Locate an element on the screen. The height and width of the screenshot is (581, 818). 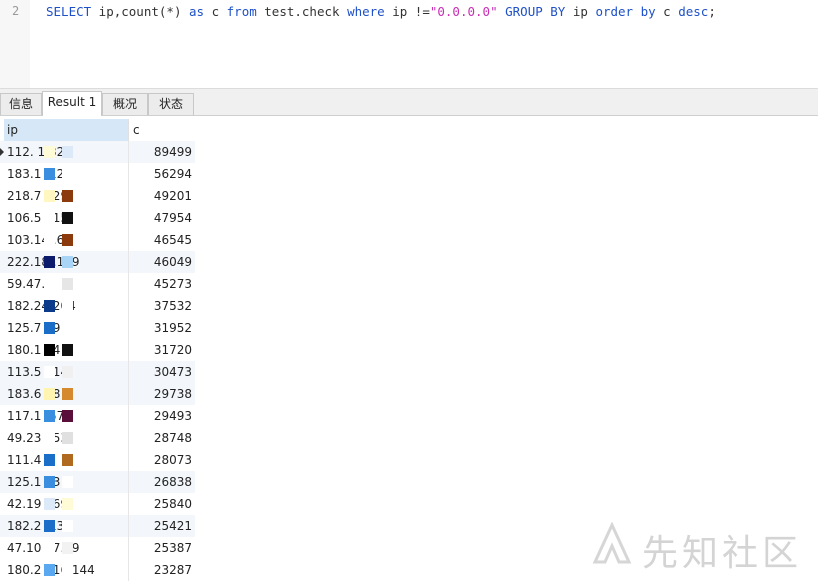
cell-c: 46545 is located at coordinates (173, 240).